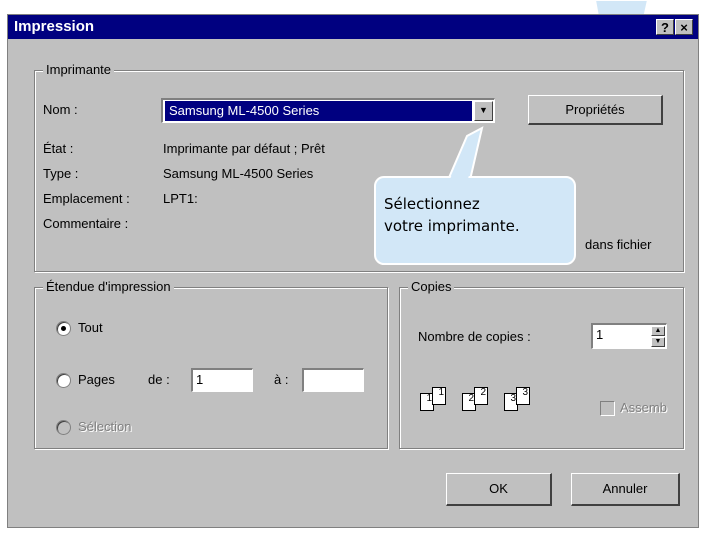 The width and height of the screenshot is (705, 533). Describe the element at coordinates (452, 215) in the screenshot. I see `callout-text: Sélectionnez votre imprimante.` at that location.